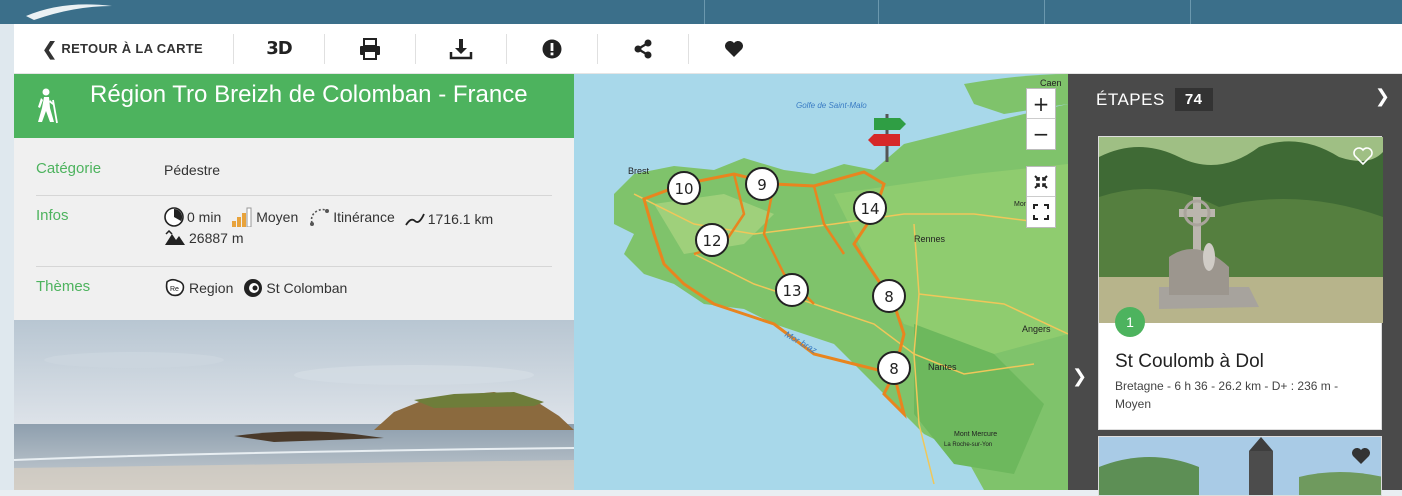 The height and width of the screenshot is (496, 1402). I want to click on chevron-left-icon: ❮, so click(50, 48).